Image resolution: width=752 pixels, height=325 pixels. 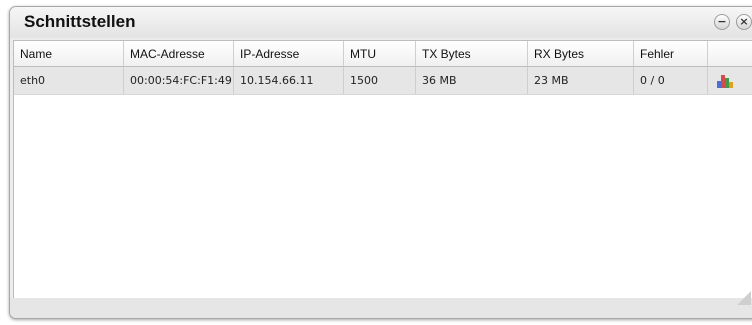 What do you see at coordinates (178, 54) in the screenshot?
I see `column-header-mac: MAC-Adresse` at bounding box center [178, 54].